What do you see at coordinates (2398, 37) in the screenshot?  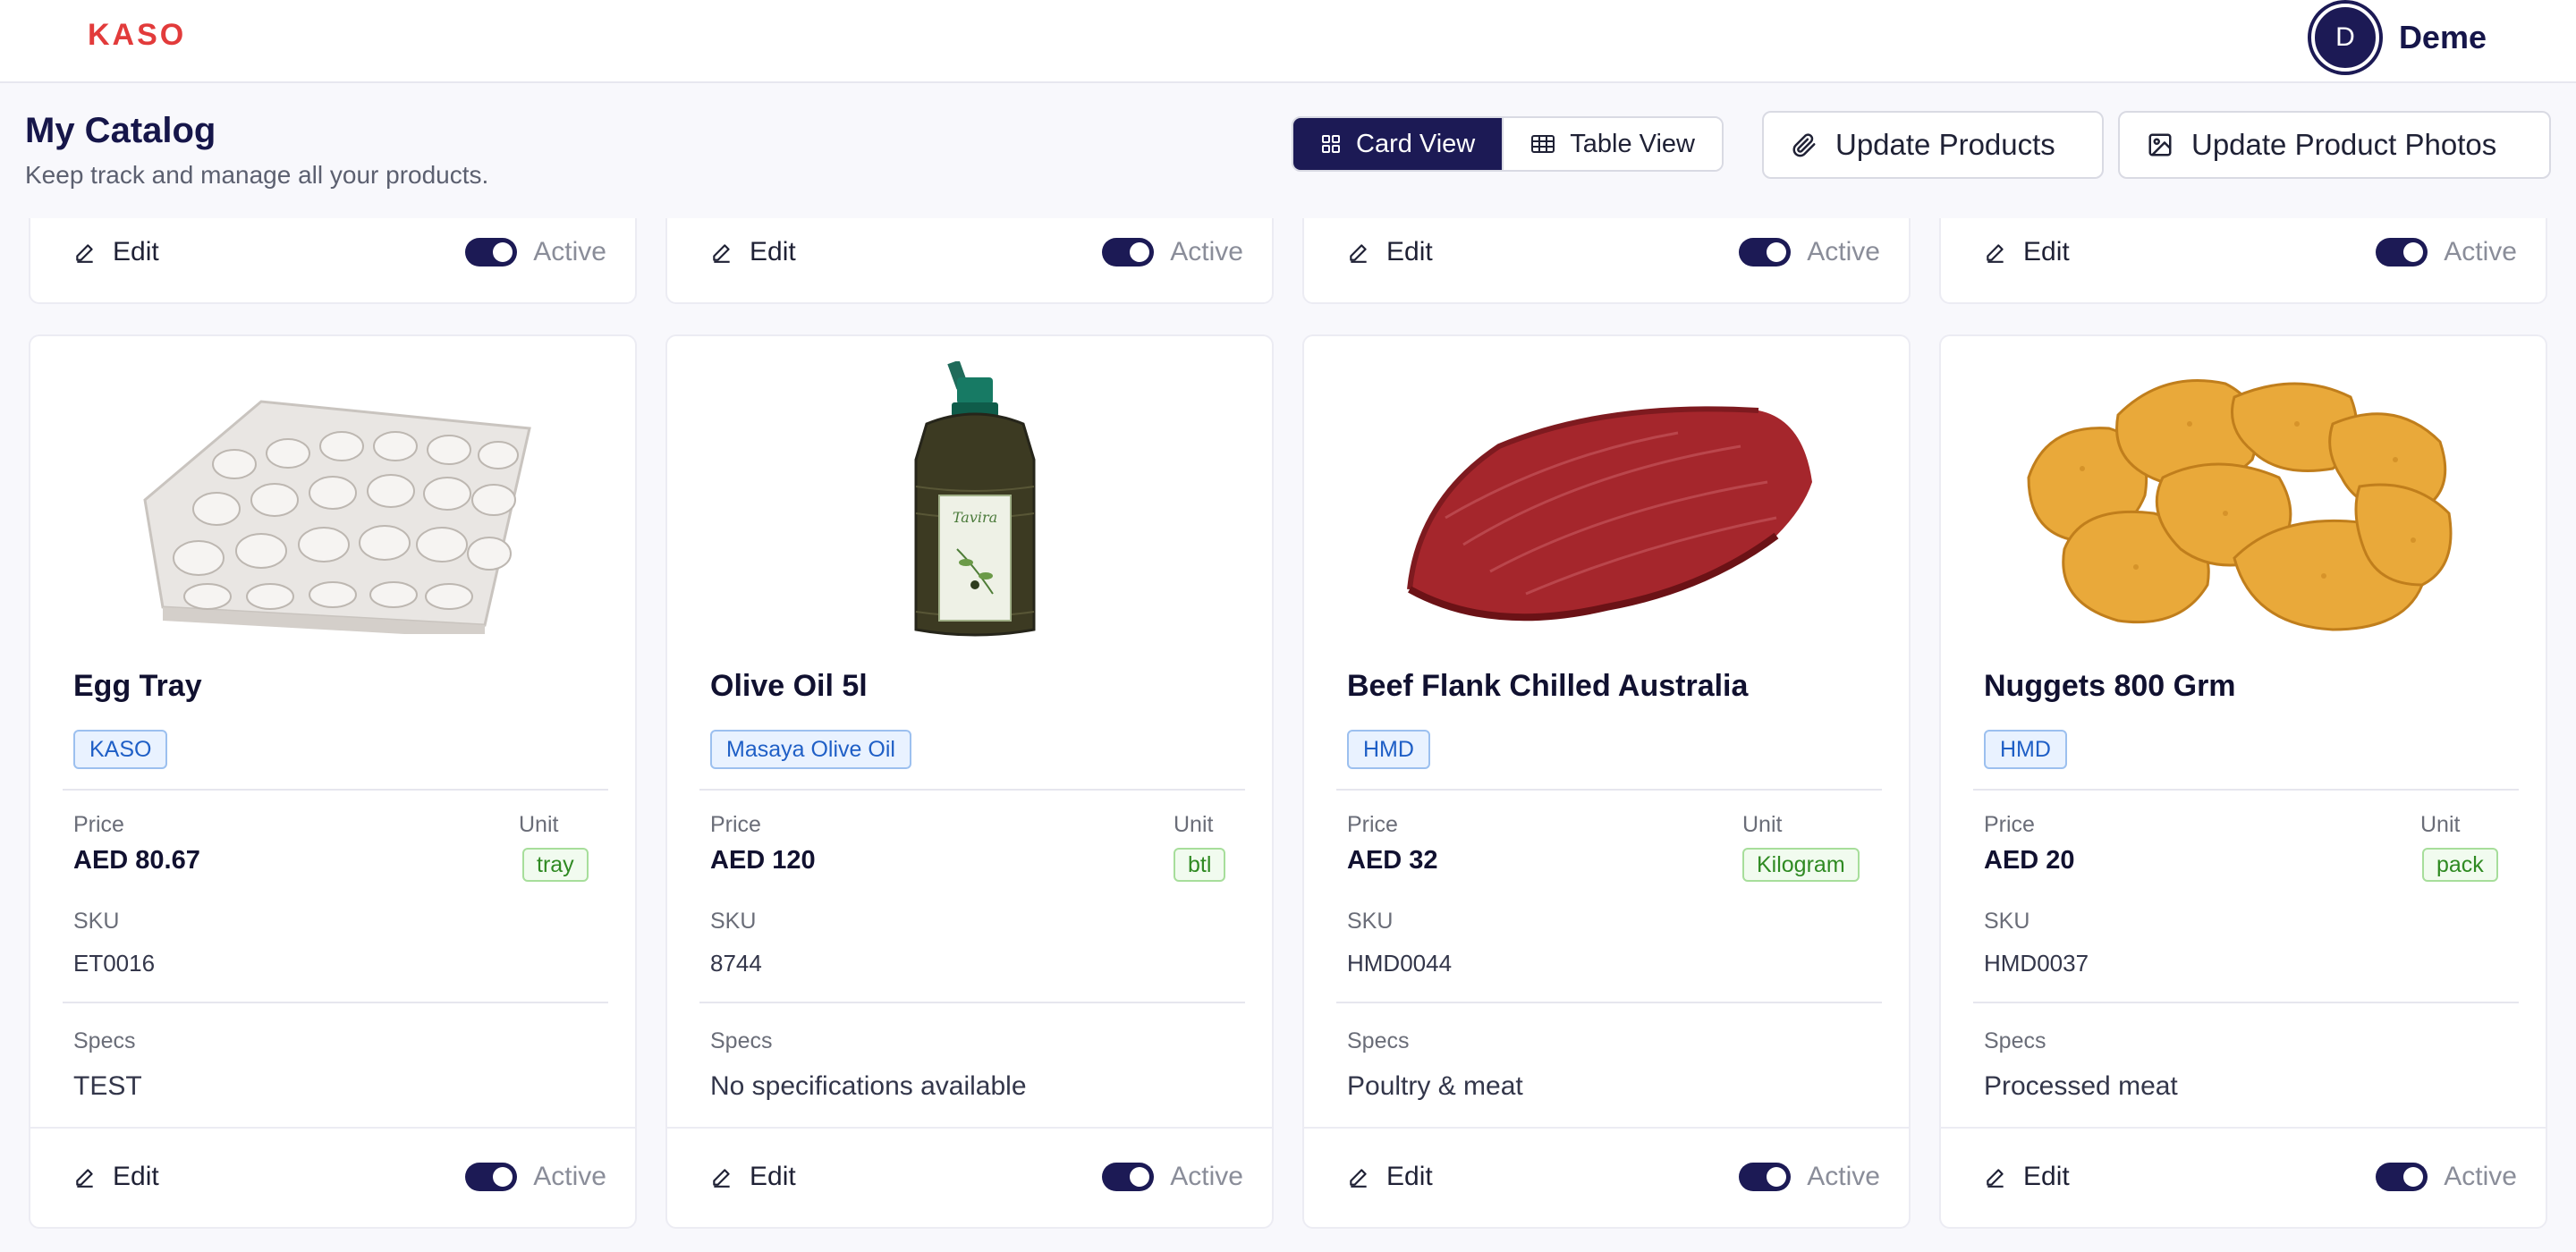 I see `user-menu: D Deme` at bounding box center [2398, 37].